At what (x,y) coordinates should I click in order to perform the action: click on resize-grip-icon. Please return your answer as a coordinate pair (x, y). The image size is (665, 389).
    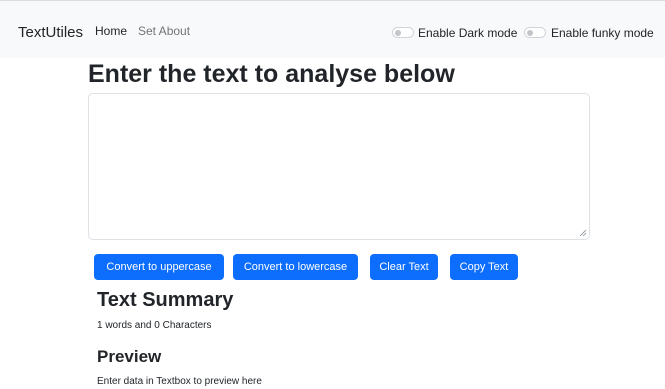
    Looking at the image, I should click on (583, 233).